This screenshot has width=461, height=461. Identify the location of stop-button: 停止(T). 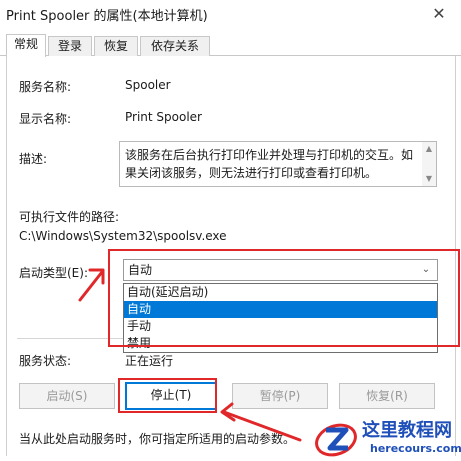
(171, 396).